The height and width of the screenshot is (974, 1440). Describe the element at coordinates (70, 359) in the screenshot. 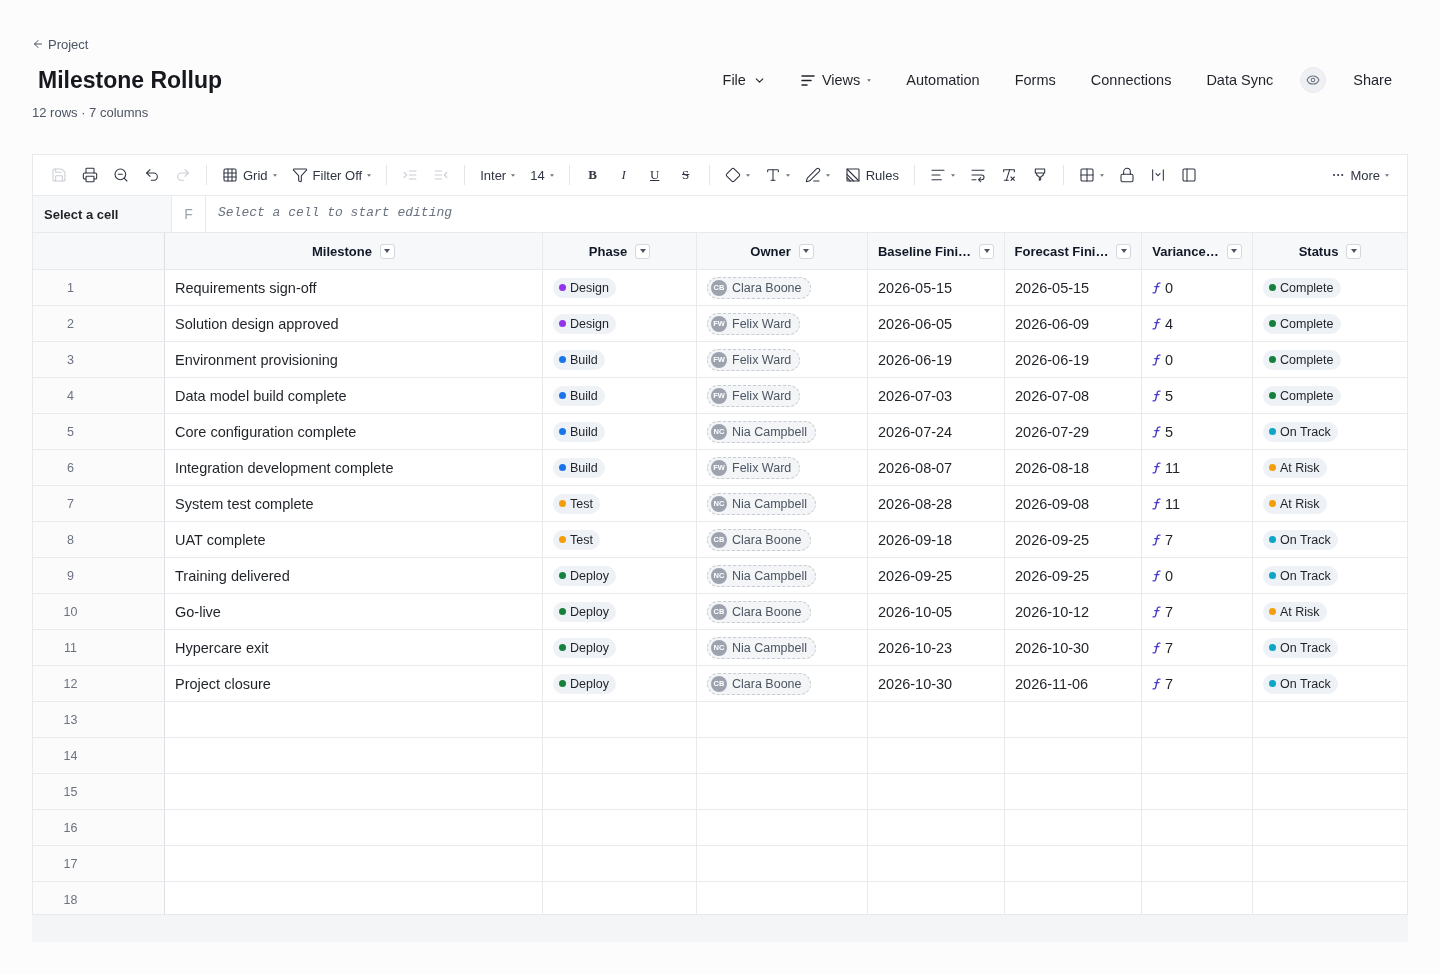

I see `row-number: 3` at that location.